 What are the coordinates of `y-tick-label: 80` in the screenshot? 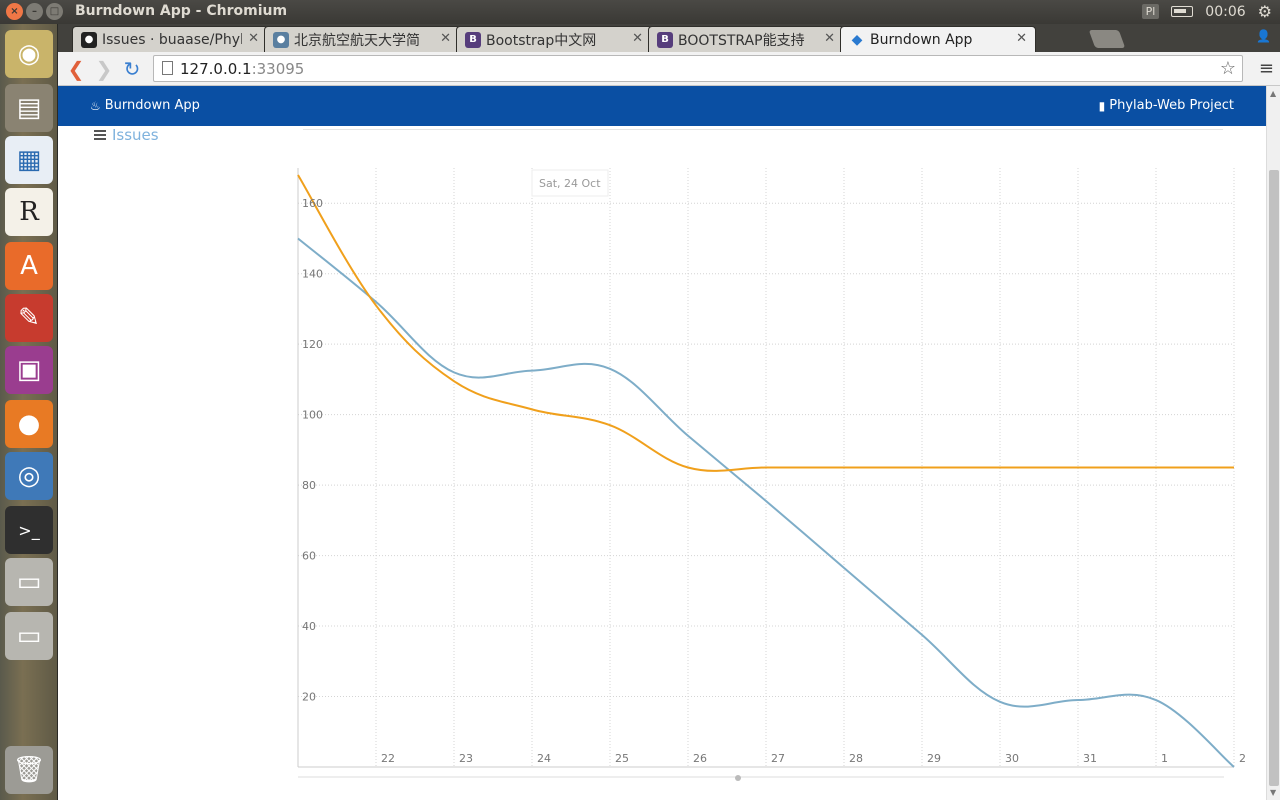 It's located at (309, 485).